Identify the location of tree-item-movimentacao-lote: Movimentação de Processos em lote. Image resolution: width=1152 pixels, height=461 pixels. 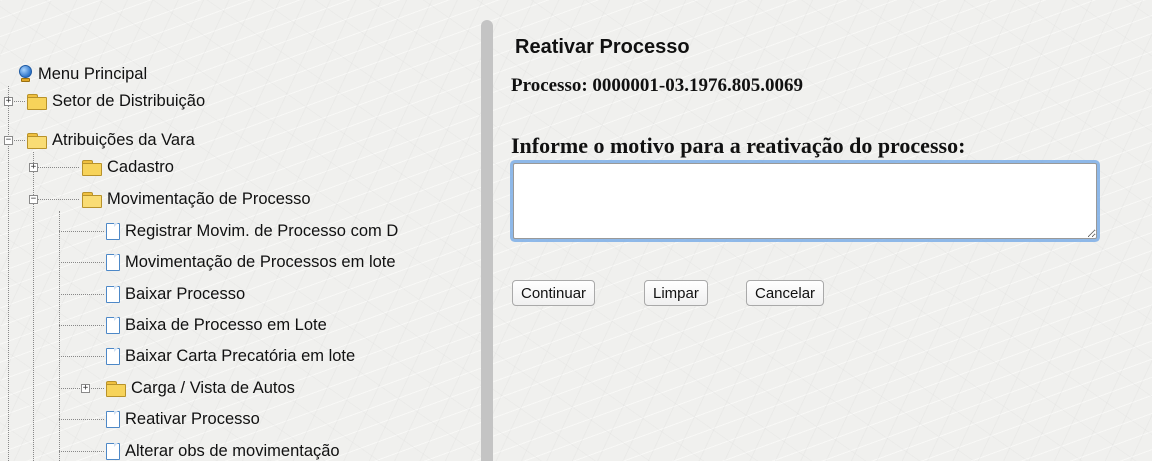
(251, 262).